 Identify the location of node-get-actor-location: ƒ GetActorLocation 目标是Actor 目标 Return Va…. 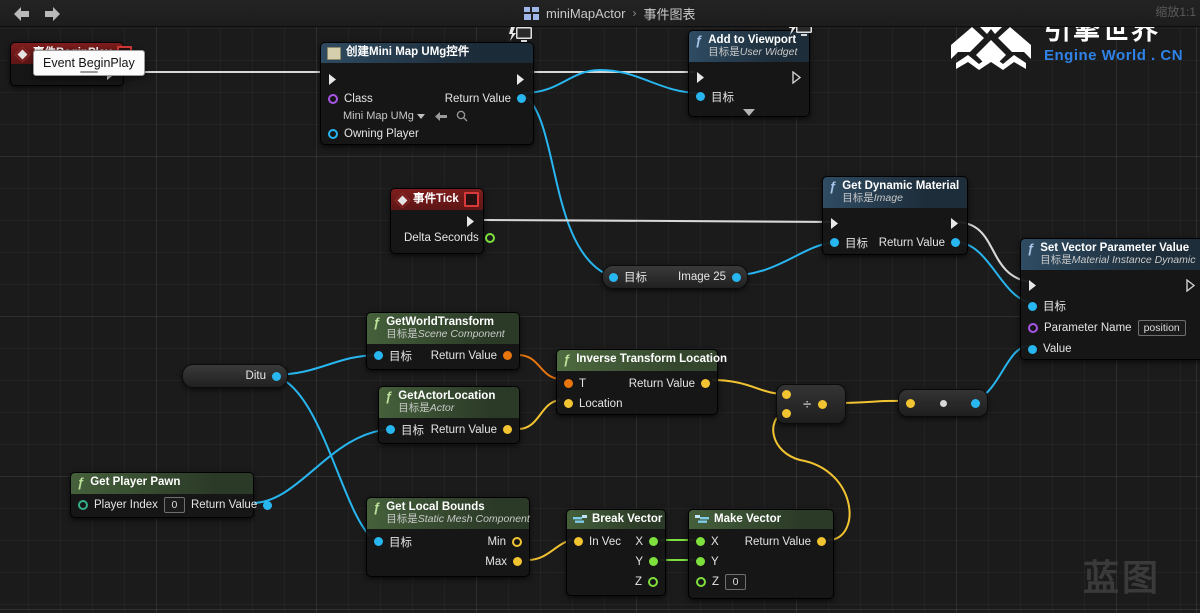
(449, 415).